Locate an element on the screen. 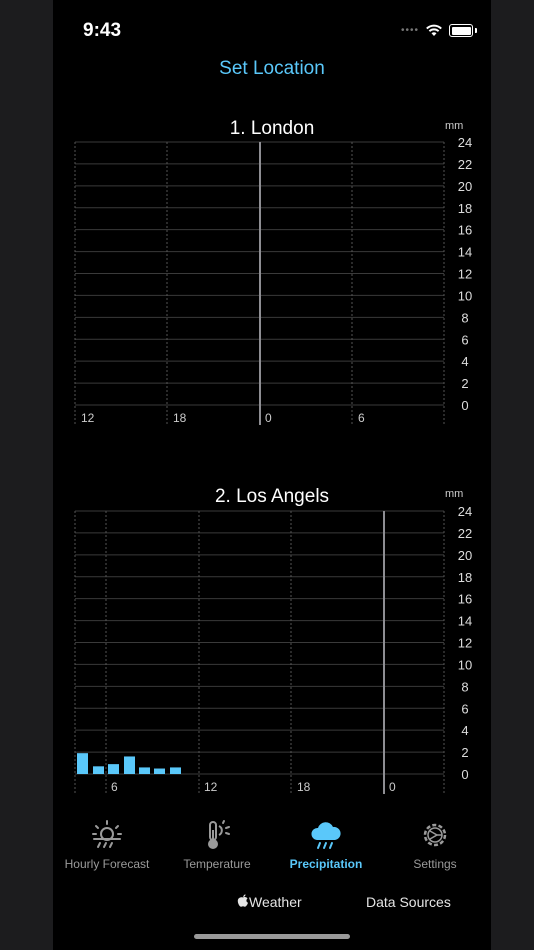 The image size is (534, 950). x-tick-label: 0 is located at coordinates (392, 787).